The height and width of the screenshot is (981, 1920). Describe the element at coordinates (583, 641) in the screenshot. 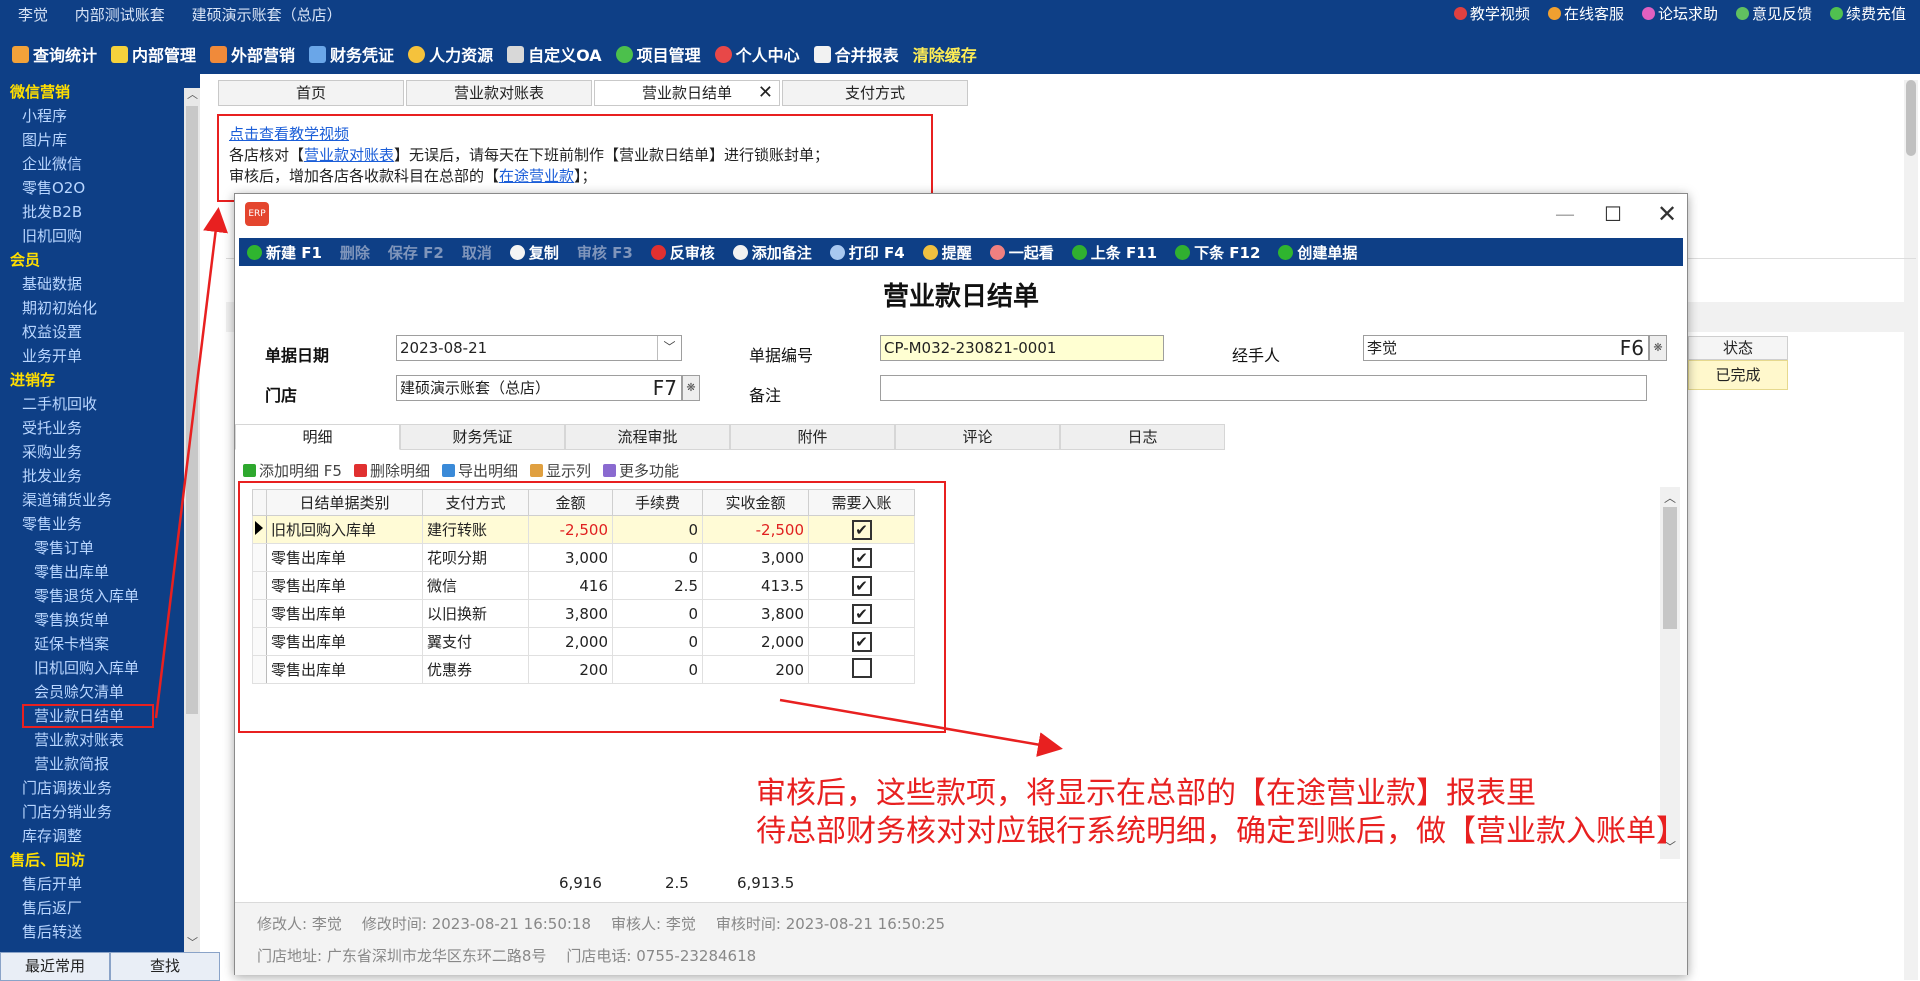

I see `table-row: 零售出库单 翼支付 2,000 0 2,000 ✔` at that location.